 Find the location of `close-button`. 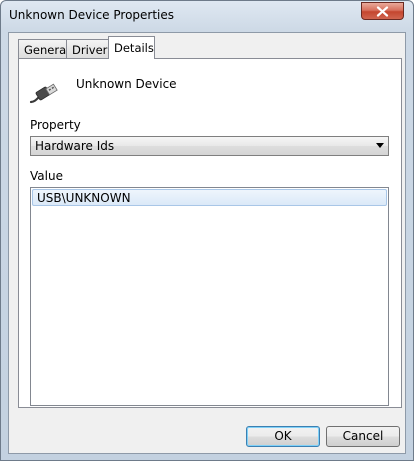

close-button is located at coordinates (382, 11).